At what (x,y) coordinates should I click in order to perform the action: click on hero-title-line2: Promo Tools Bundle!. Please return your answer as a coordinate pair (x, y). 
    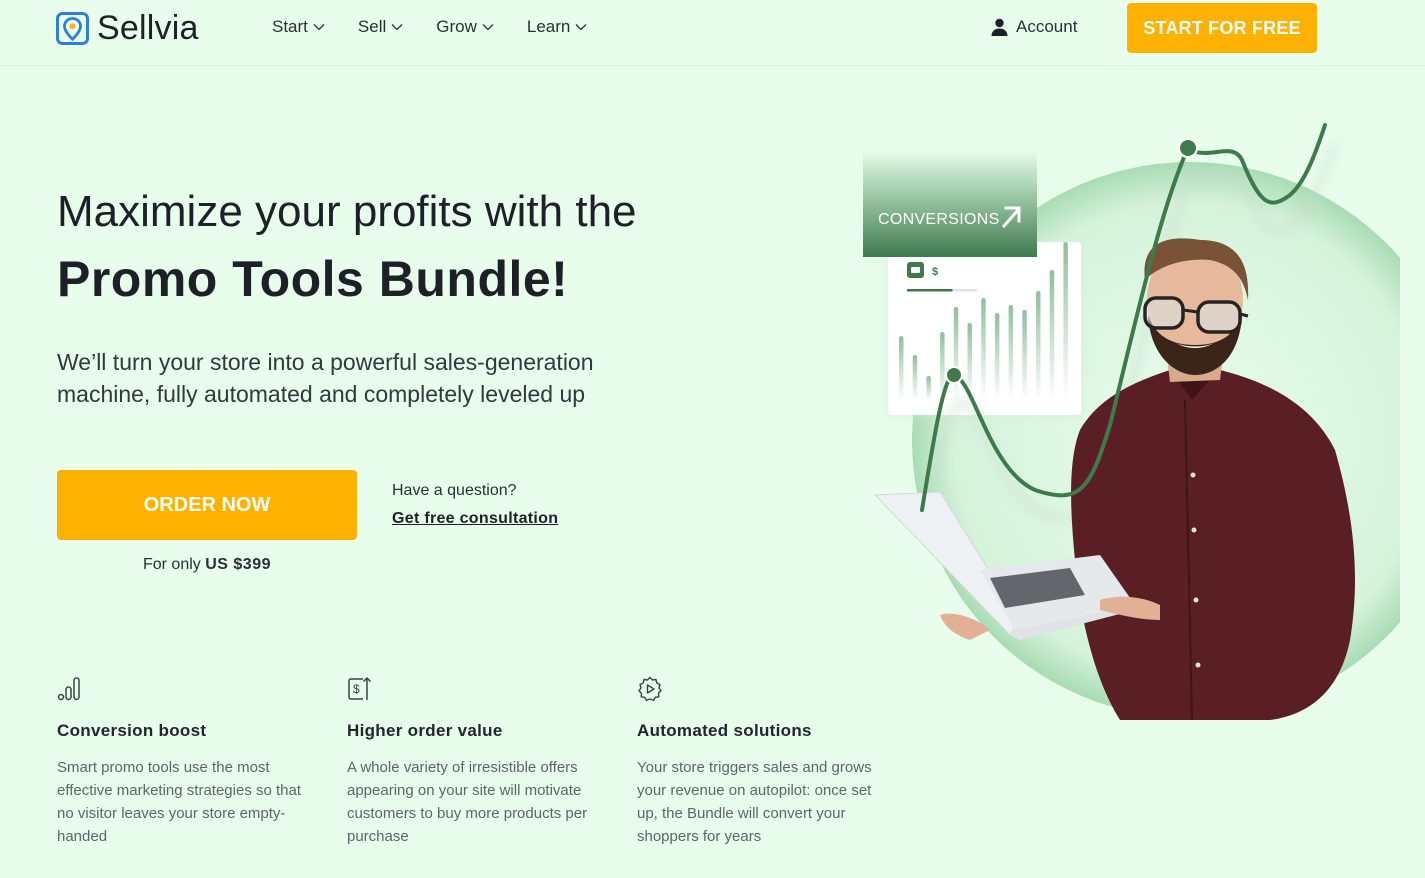
    Looking at the image, I should click on (313, 279).